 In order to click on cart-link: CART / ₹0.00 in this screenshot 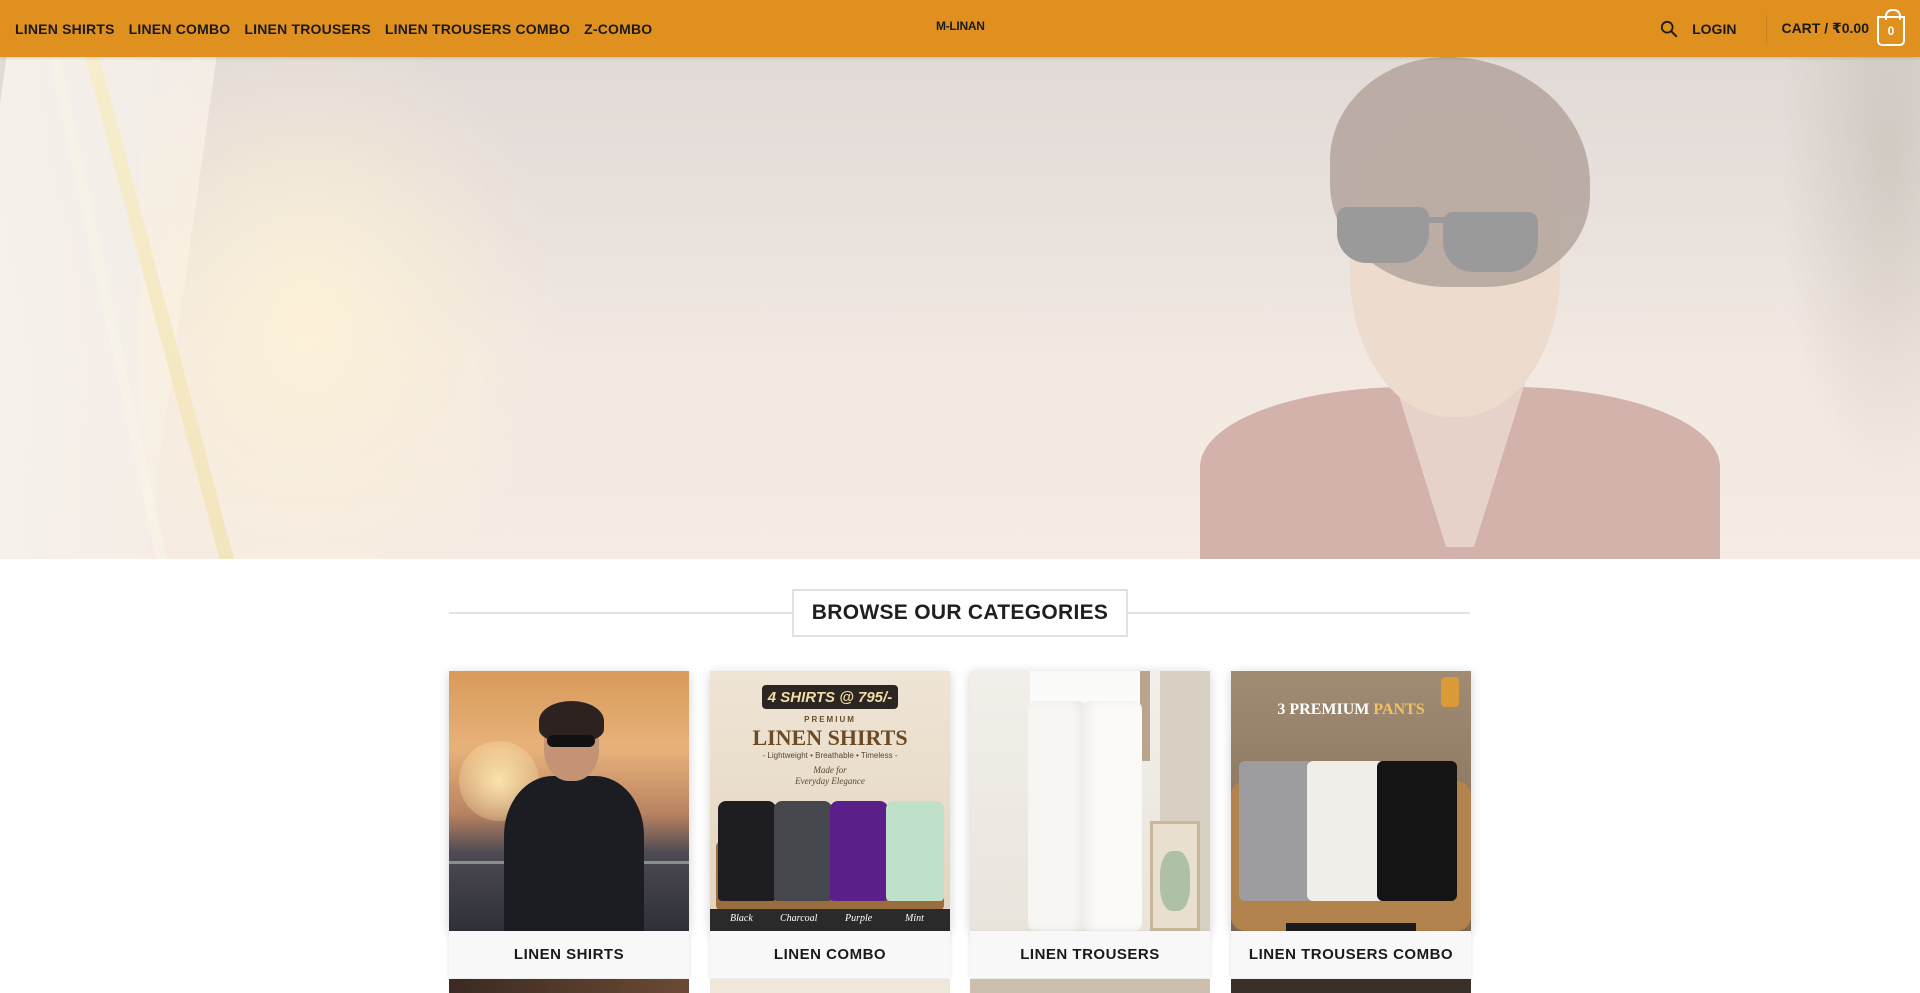, I will do `click(1825, 28)`.